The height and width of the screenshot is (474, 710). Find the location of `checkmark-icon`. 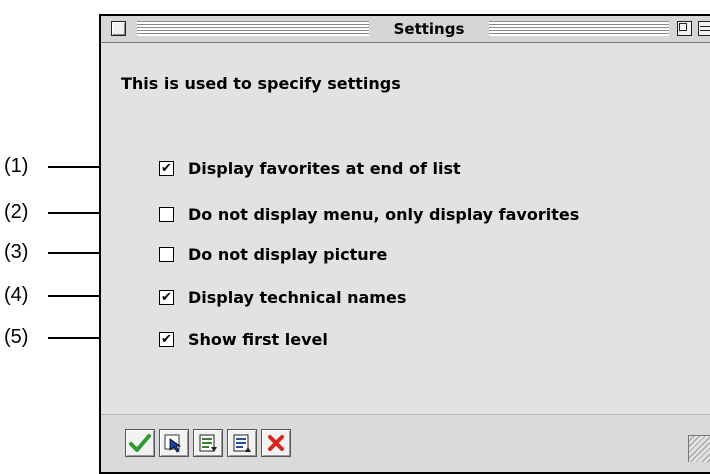

checkmark-icon is located at coordinates (140, 443).